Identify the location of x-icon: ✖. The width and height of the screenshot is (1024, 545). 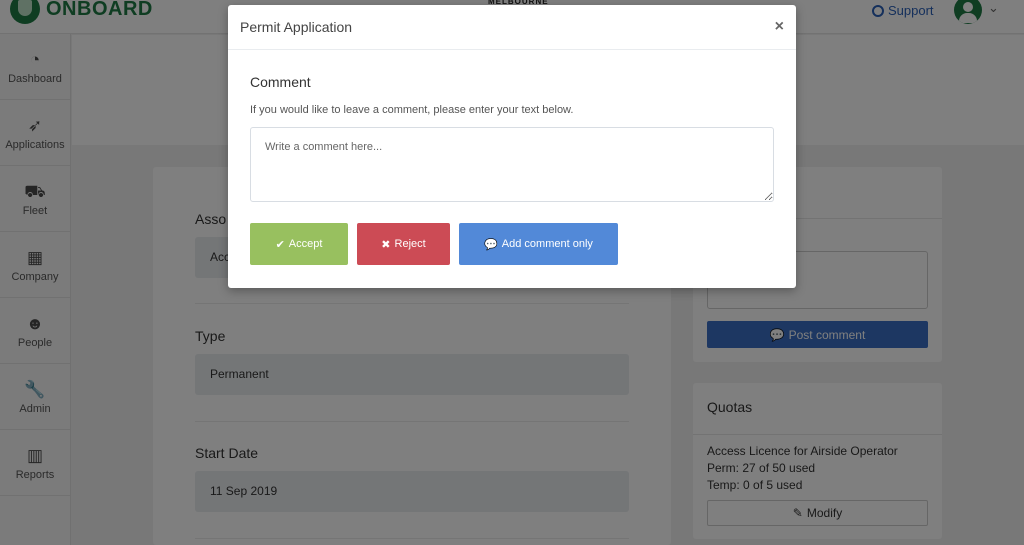
(386, 244).